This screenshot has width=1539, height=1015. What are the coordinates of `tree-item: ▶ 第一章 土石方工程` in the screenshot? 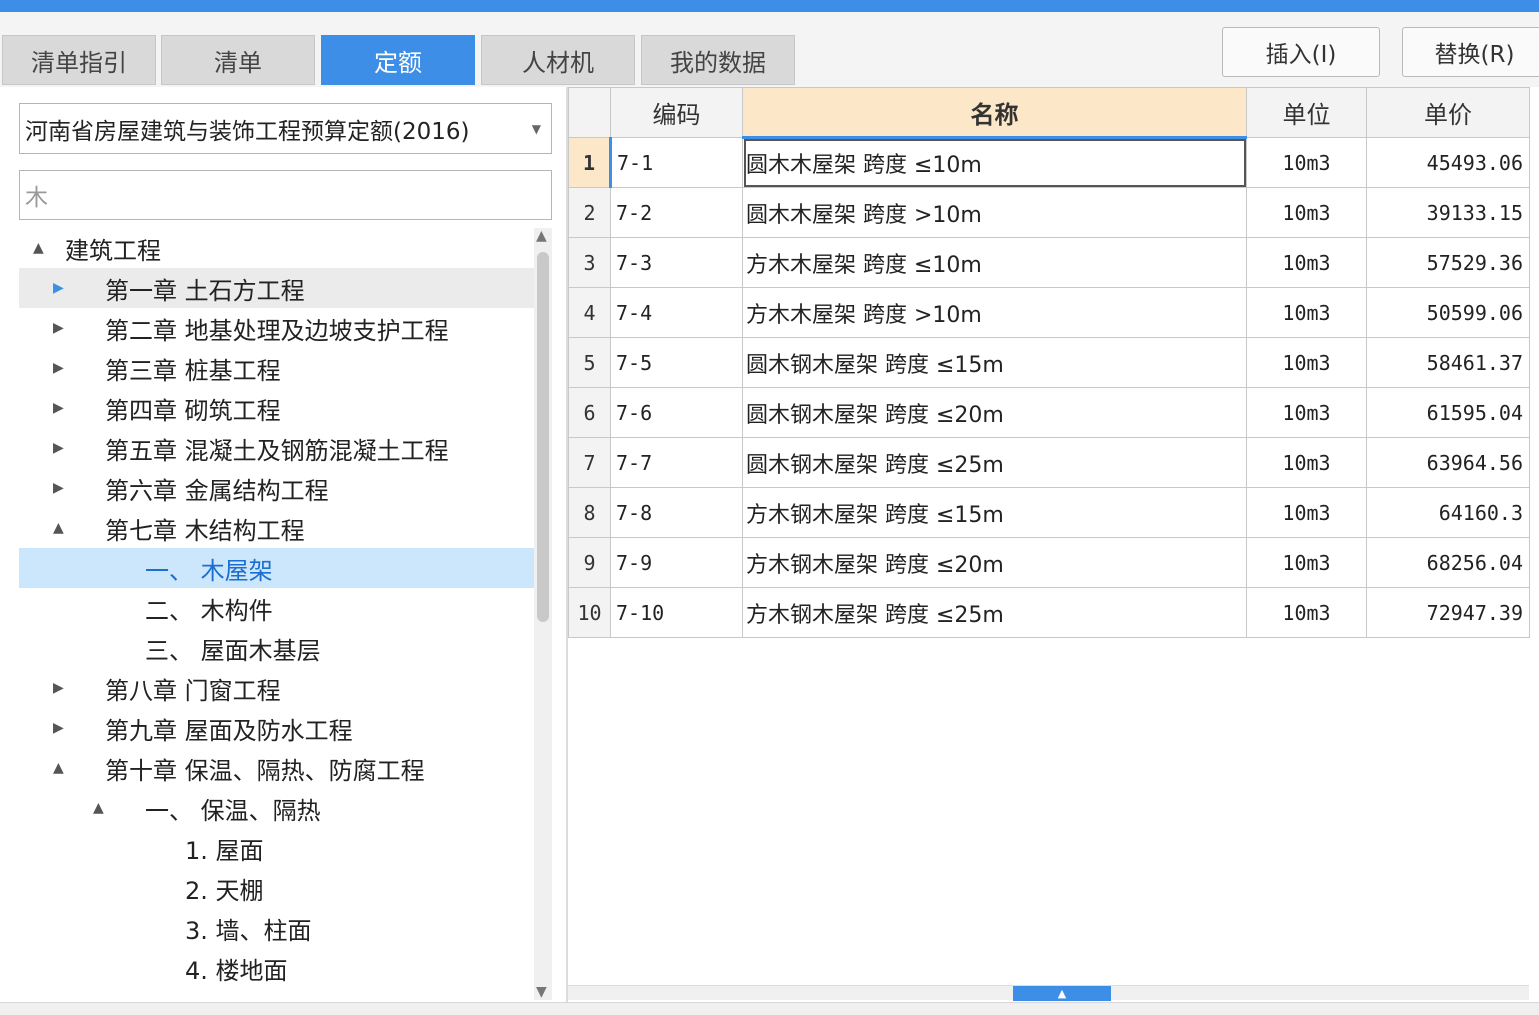 It's located at (276, 288).